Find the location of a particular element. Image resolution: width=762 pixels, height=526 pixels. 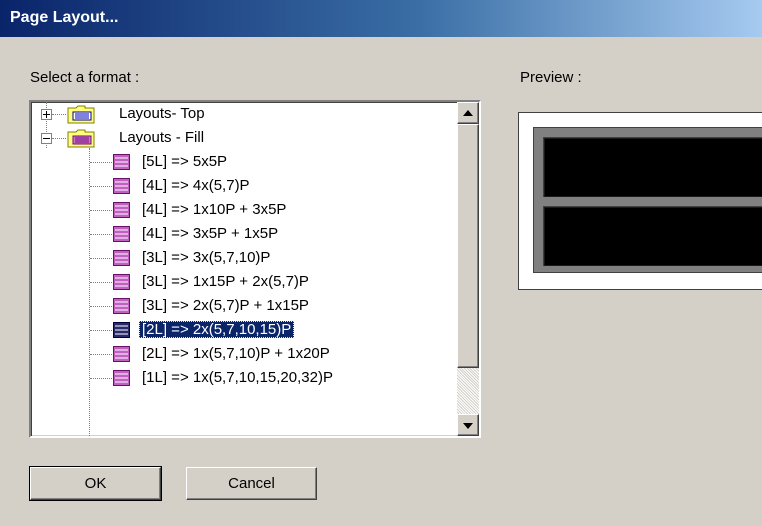

tree-item-8: [2L] => 1x(5,7,10)P + 1x20P is located at coordinates (244, 354).